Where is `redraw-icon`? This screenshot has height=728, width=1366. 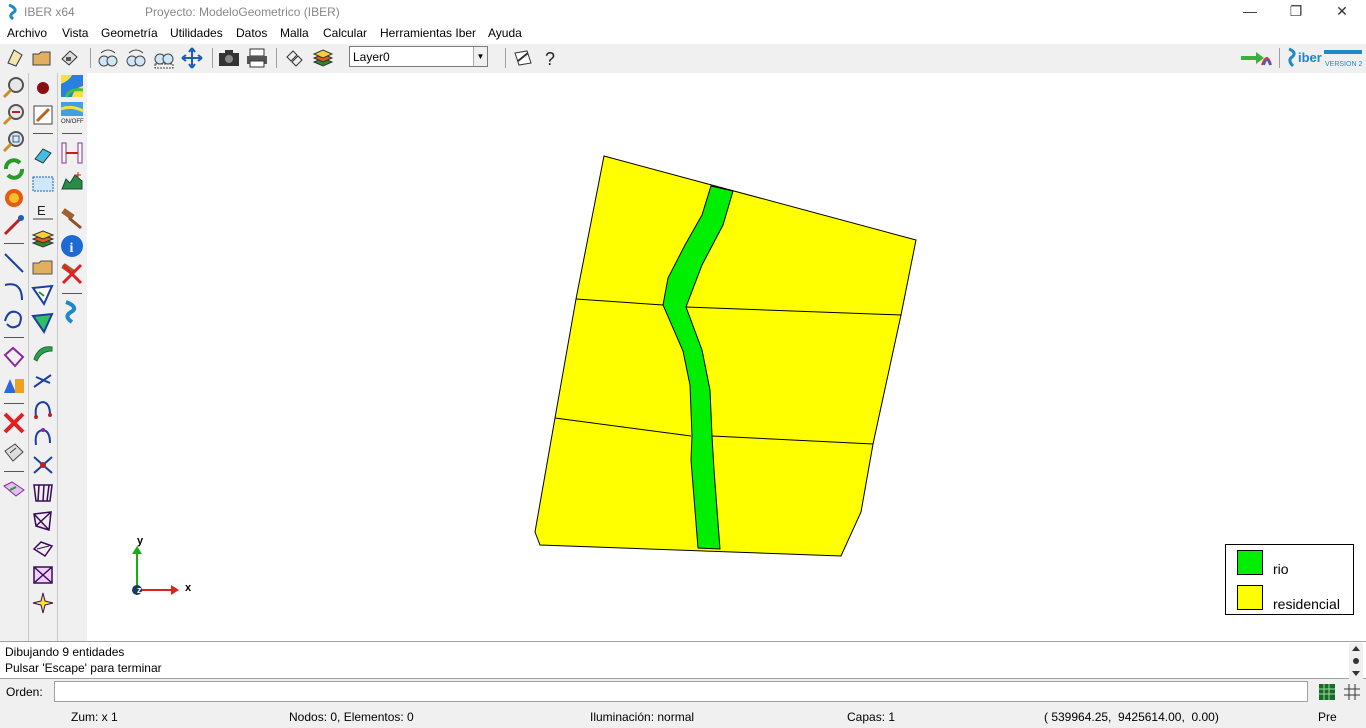
redraw-icon is located at coordinates (14, 169).